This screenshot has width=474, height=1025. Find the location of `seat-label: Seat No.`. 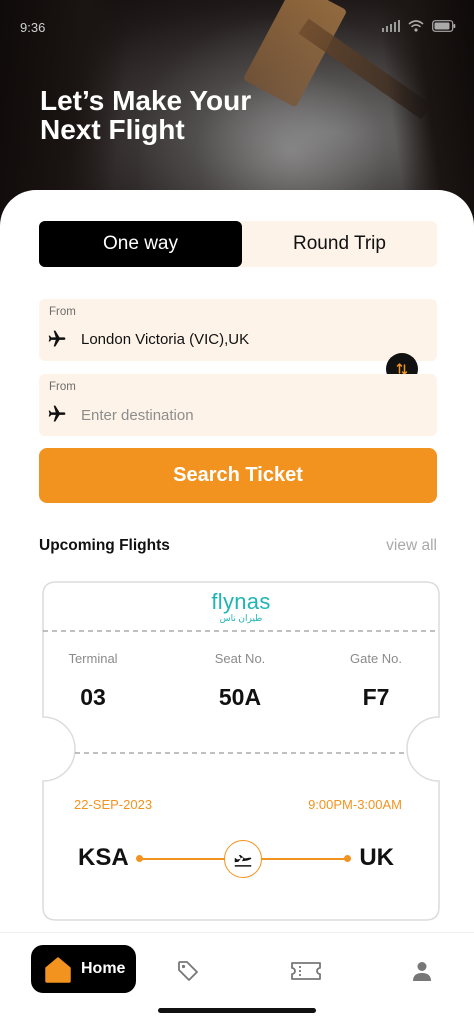

seat-label: Seat No. is located at coordinates (240, 658).